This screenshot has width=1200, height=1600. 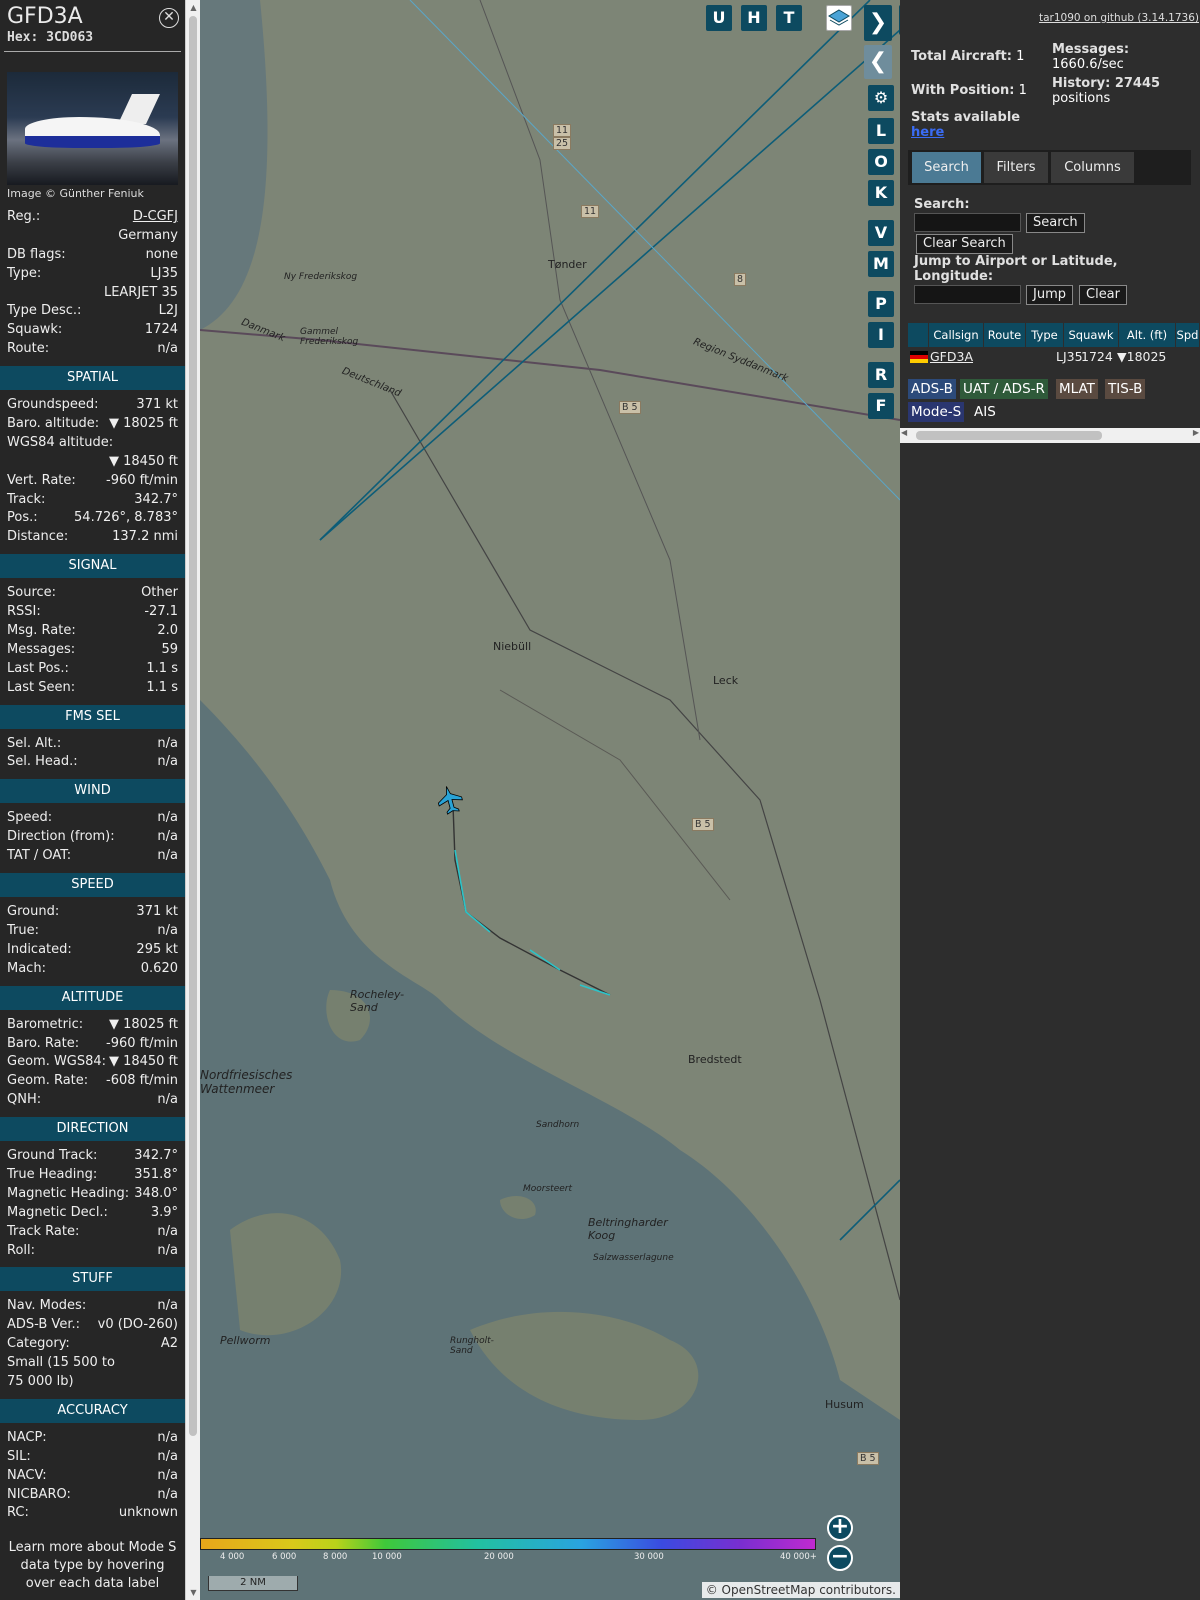 What do you see at coordinates (881, 131) in the screenshot?
I see `map-button-l: L` at bounding box center [881, 131].